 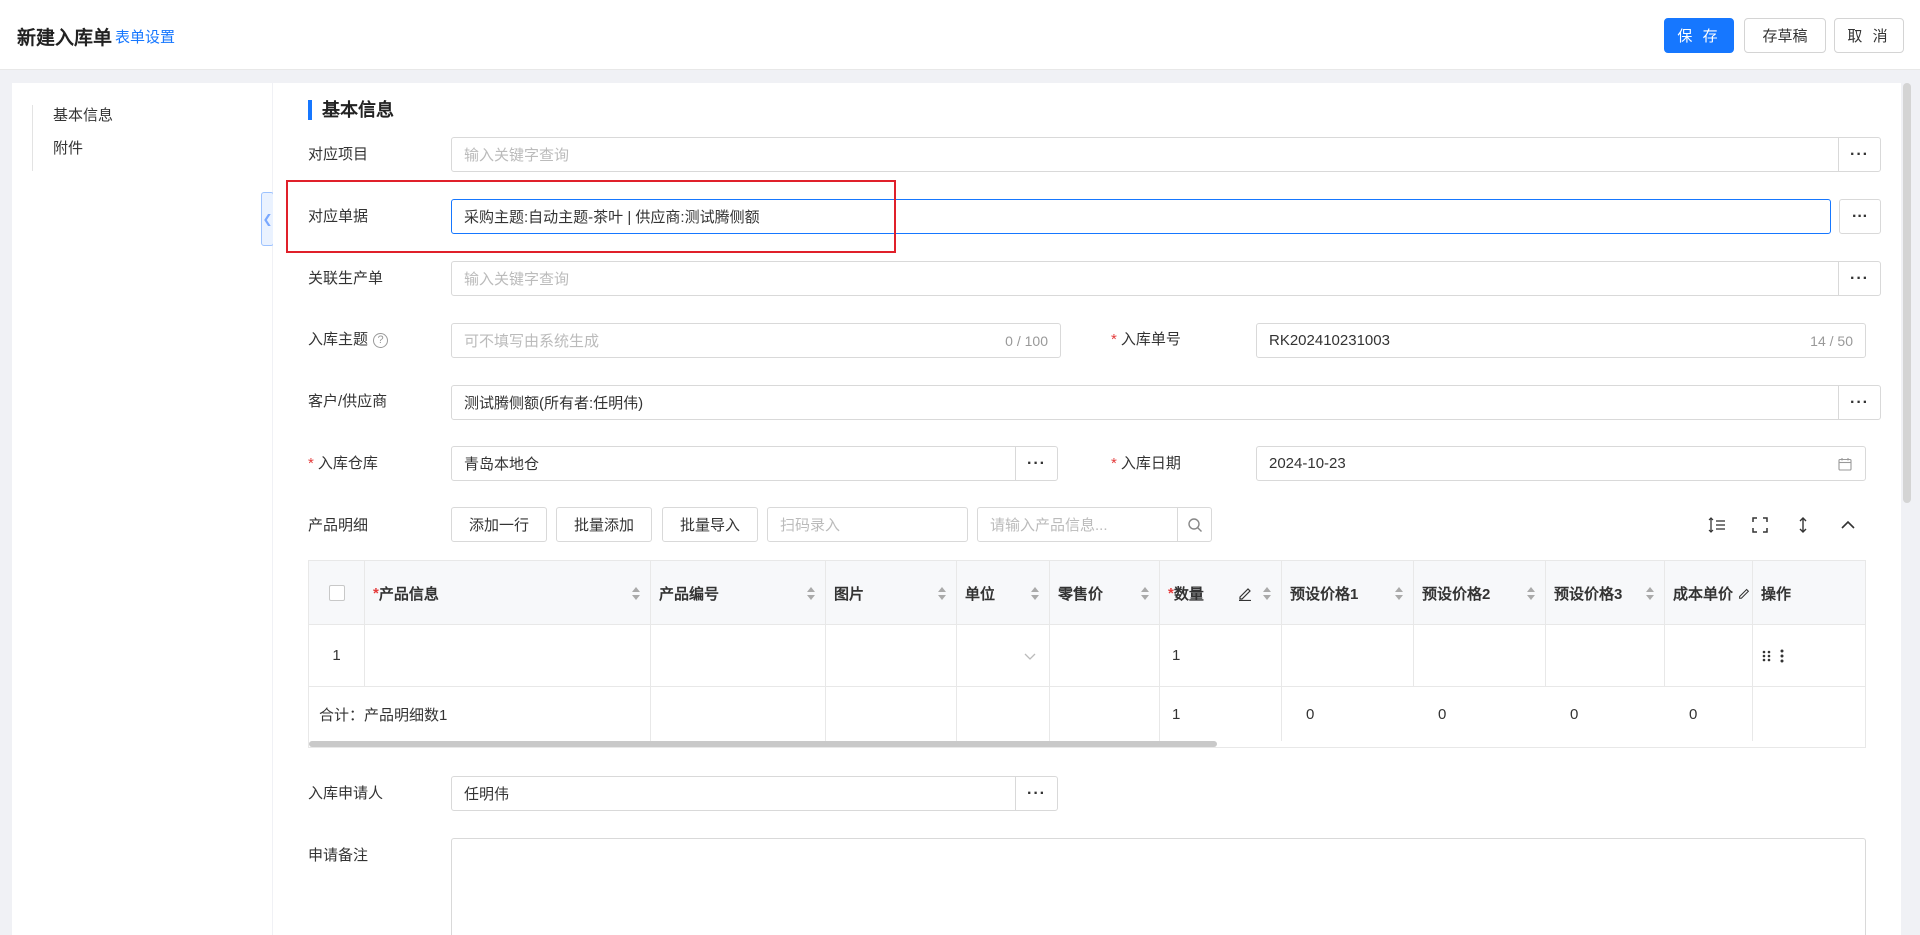 What do you see at coordinates (1036, 463) in the screenshot?
I see `warehouse-more-button: ···` at bounding box center [1036, 463].